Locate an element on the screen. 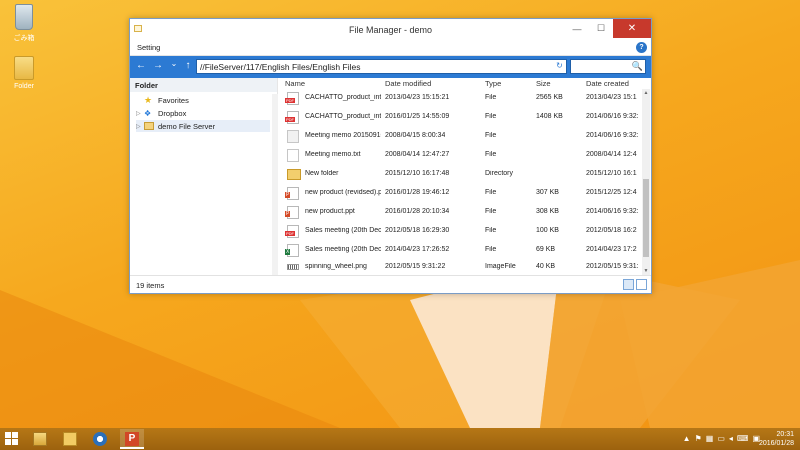 This screenshot has width=800, height=450. mail-client-icon is located at coordinates (100, 439).